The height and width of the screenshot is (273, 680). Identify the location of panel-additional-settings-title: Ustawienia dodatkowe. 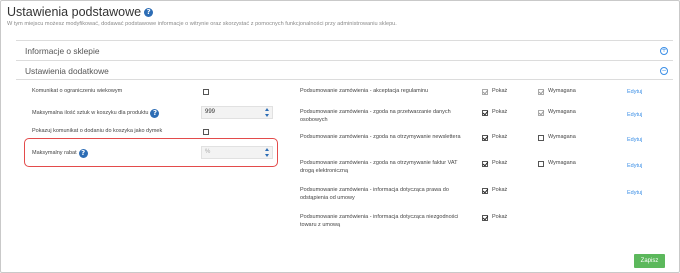
(67, 71).